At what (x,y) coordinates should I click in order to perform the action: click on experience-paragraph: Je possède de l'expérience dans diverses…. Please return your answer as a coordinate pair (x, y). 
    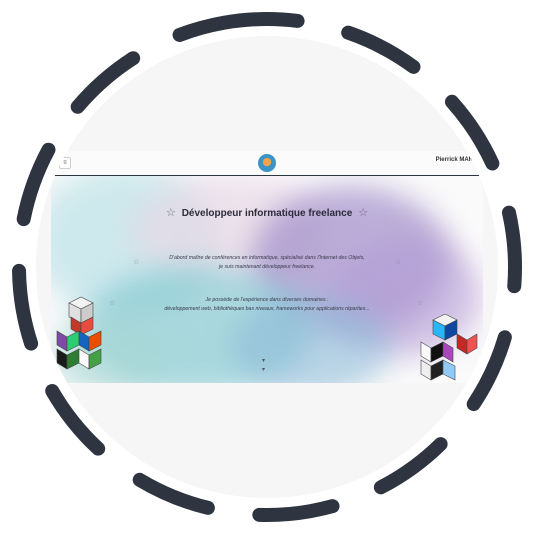
    Looking at the image, I should click on (267, 304).